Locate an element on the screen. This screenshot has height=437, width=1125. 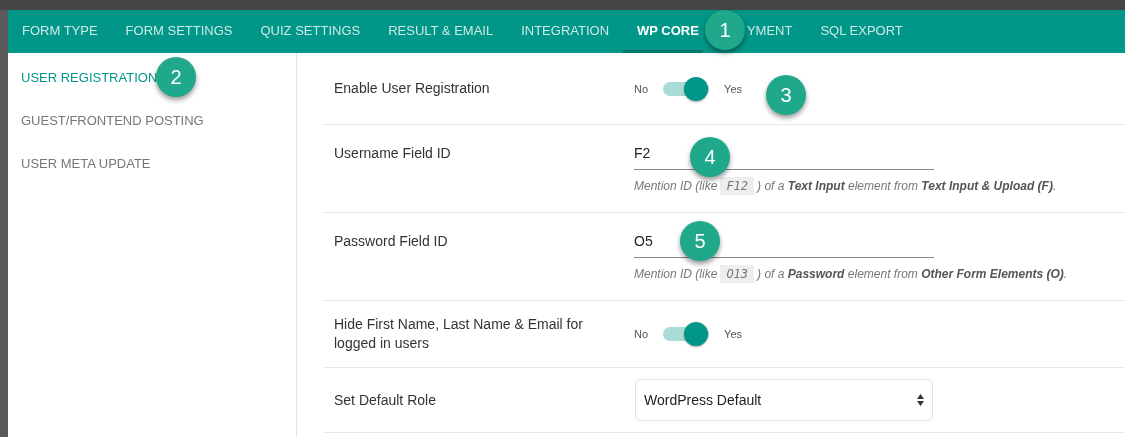
tab: FORM TYPE is located at coordinates (60, 31).